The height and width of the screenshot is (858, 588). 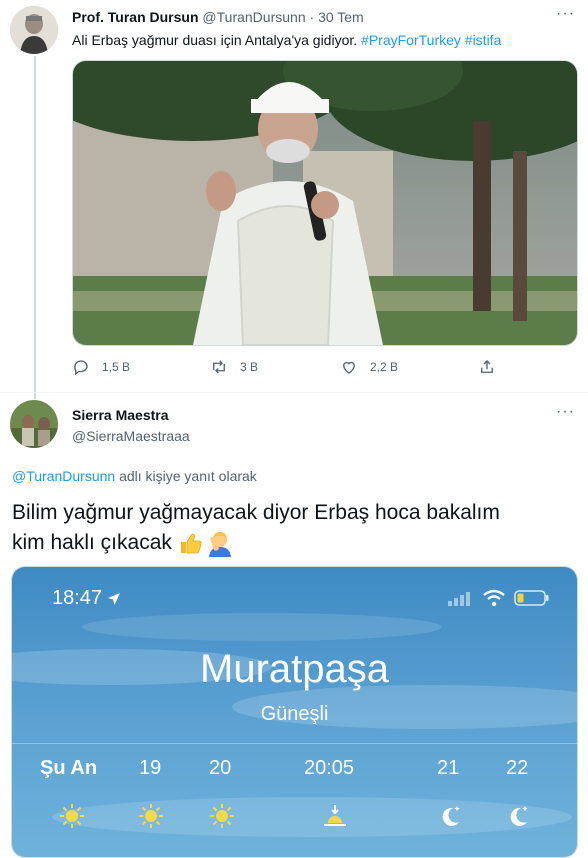 I want to click on status-bar-time-wrap: 18:47, so click(x=86, y=598).